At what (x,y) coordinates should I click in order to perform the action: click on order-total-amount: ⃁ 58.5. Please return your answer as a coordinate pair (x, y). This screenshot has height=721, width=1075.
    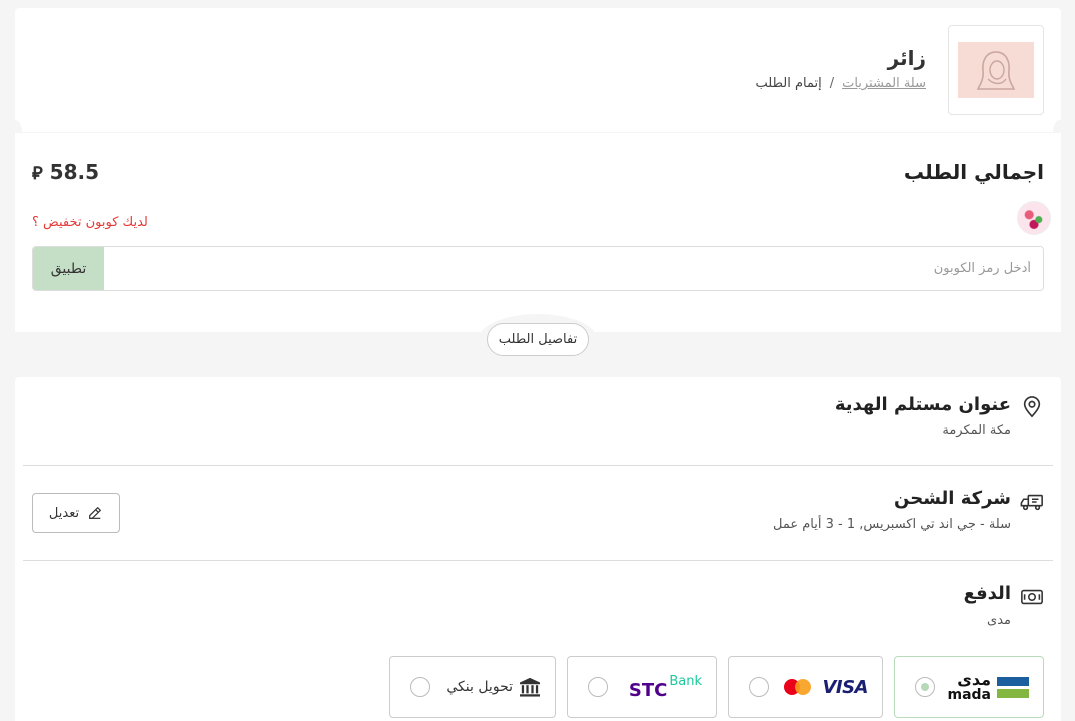
    Looking at the image, I should click on (65, 172).